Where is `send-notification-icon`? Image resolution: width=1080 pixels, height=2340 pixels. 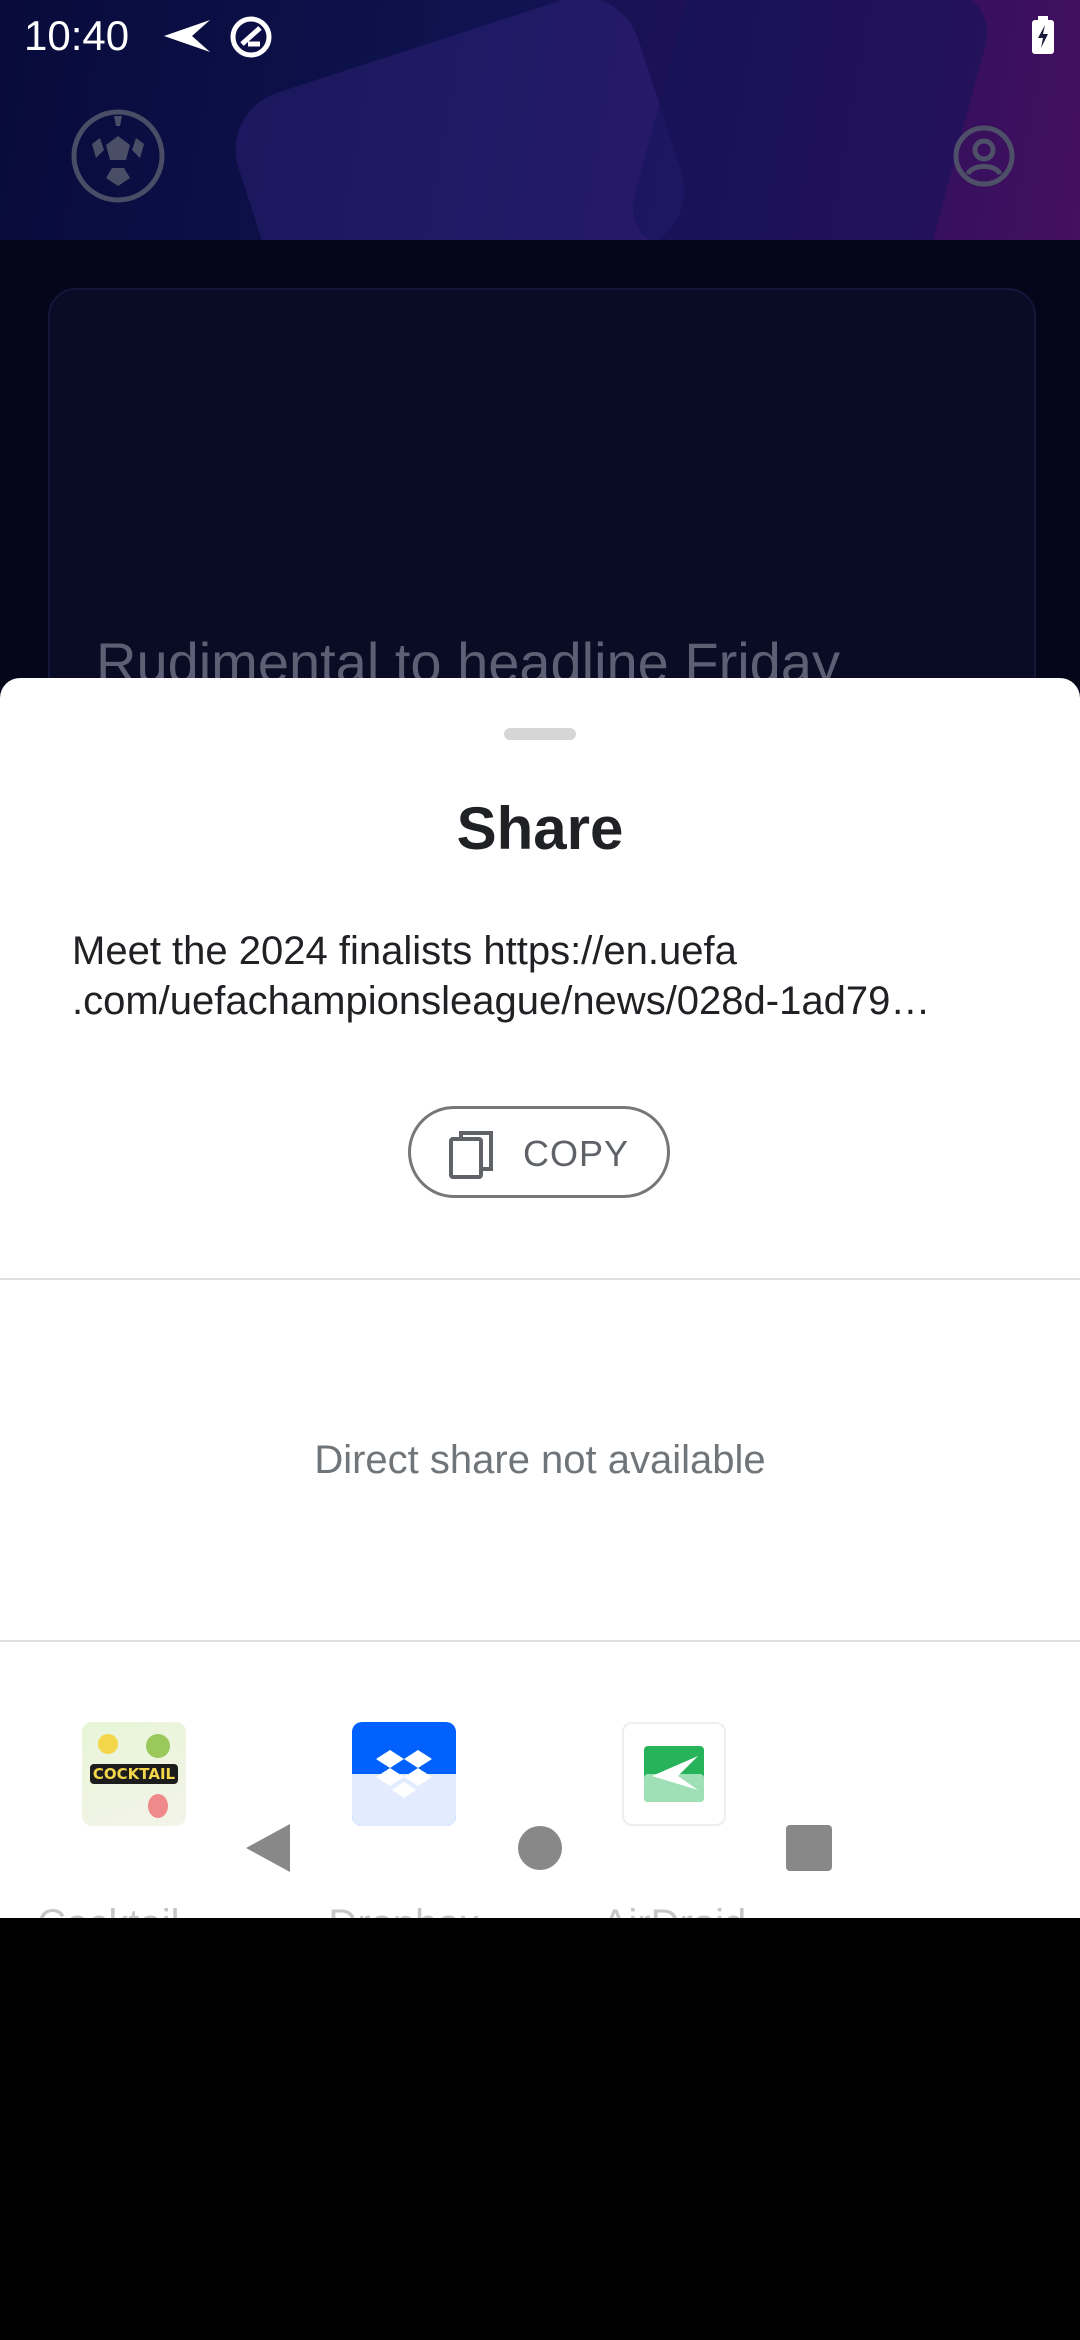
send-notification-icon is located at coordinates (187, 36).